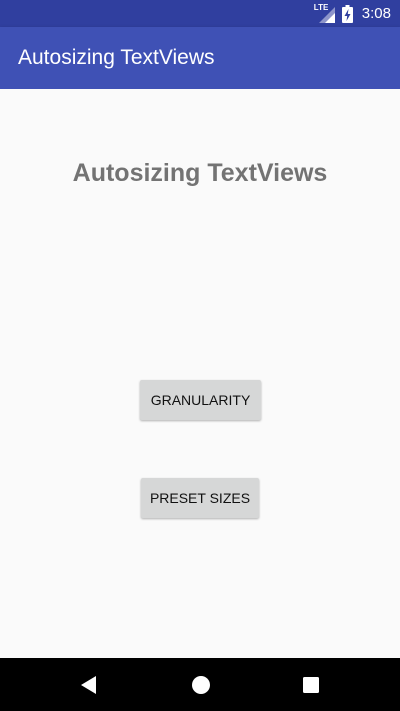 Image resolution: width=400 pixels, height=711 pixels. Describe the element at coordinates (200, 498) in the screenshot. I see `preset-sizes-button: PRESET SIZES` at that location.